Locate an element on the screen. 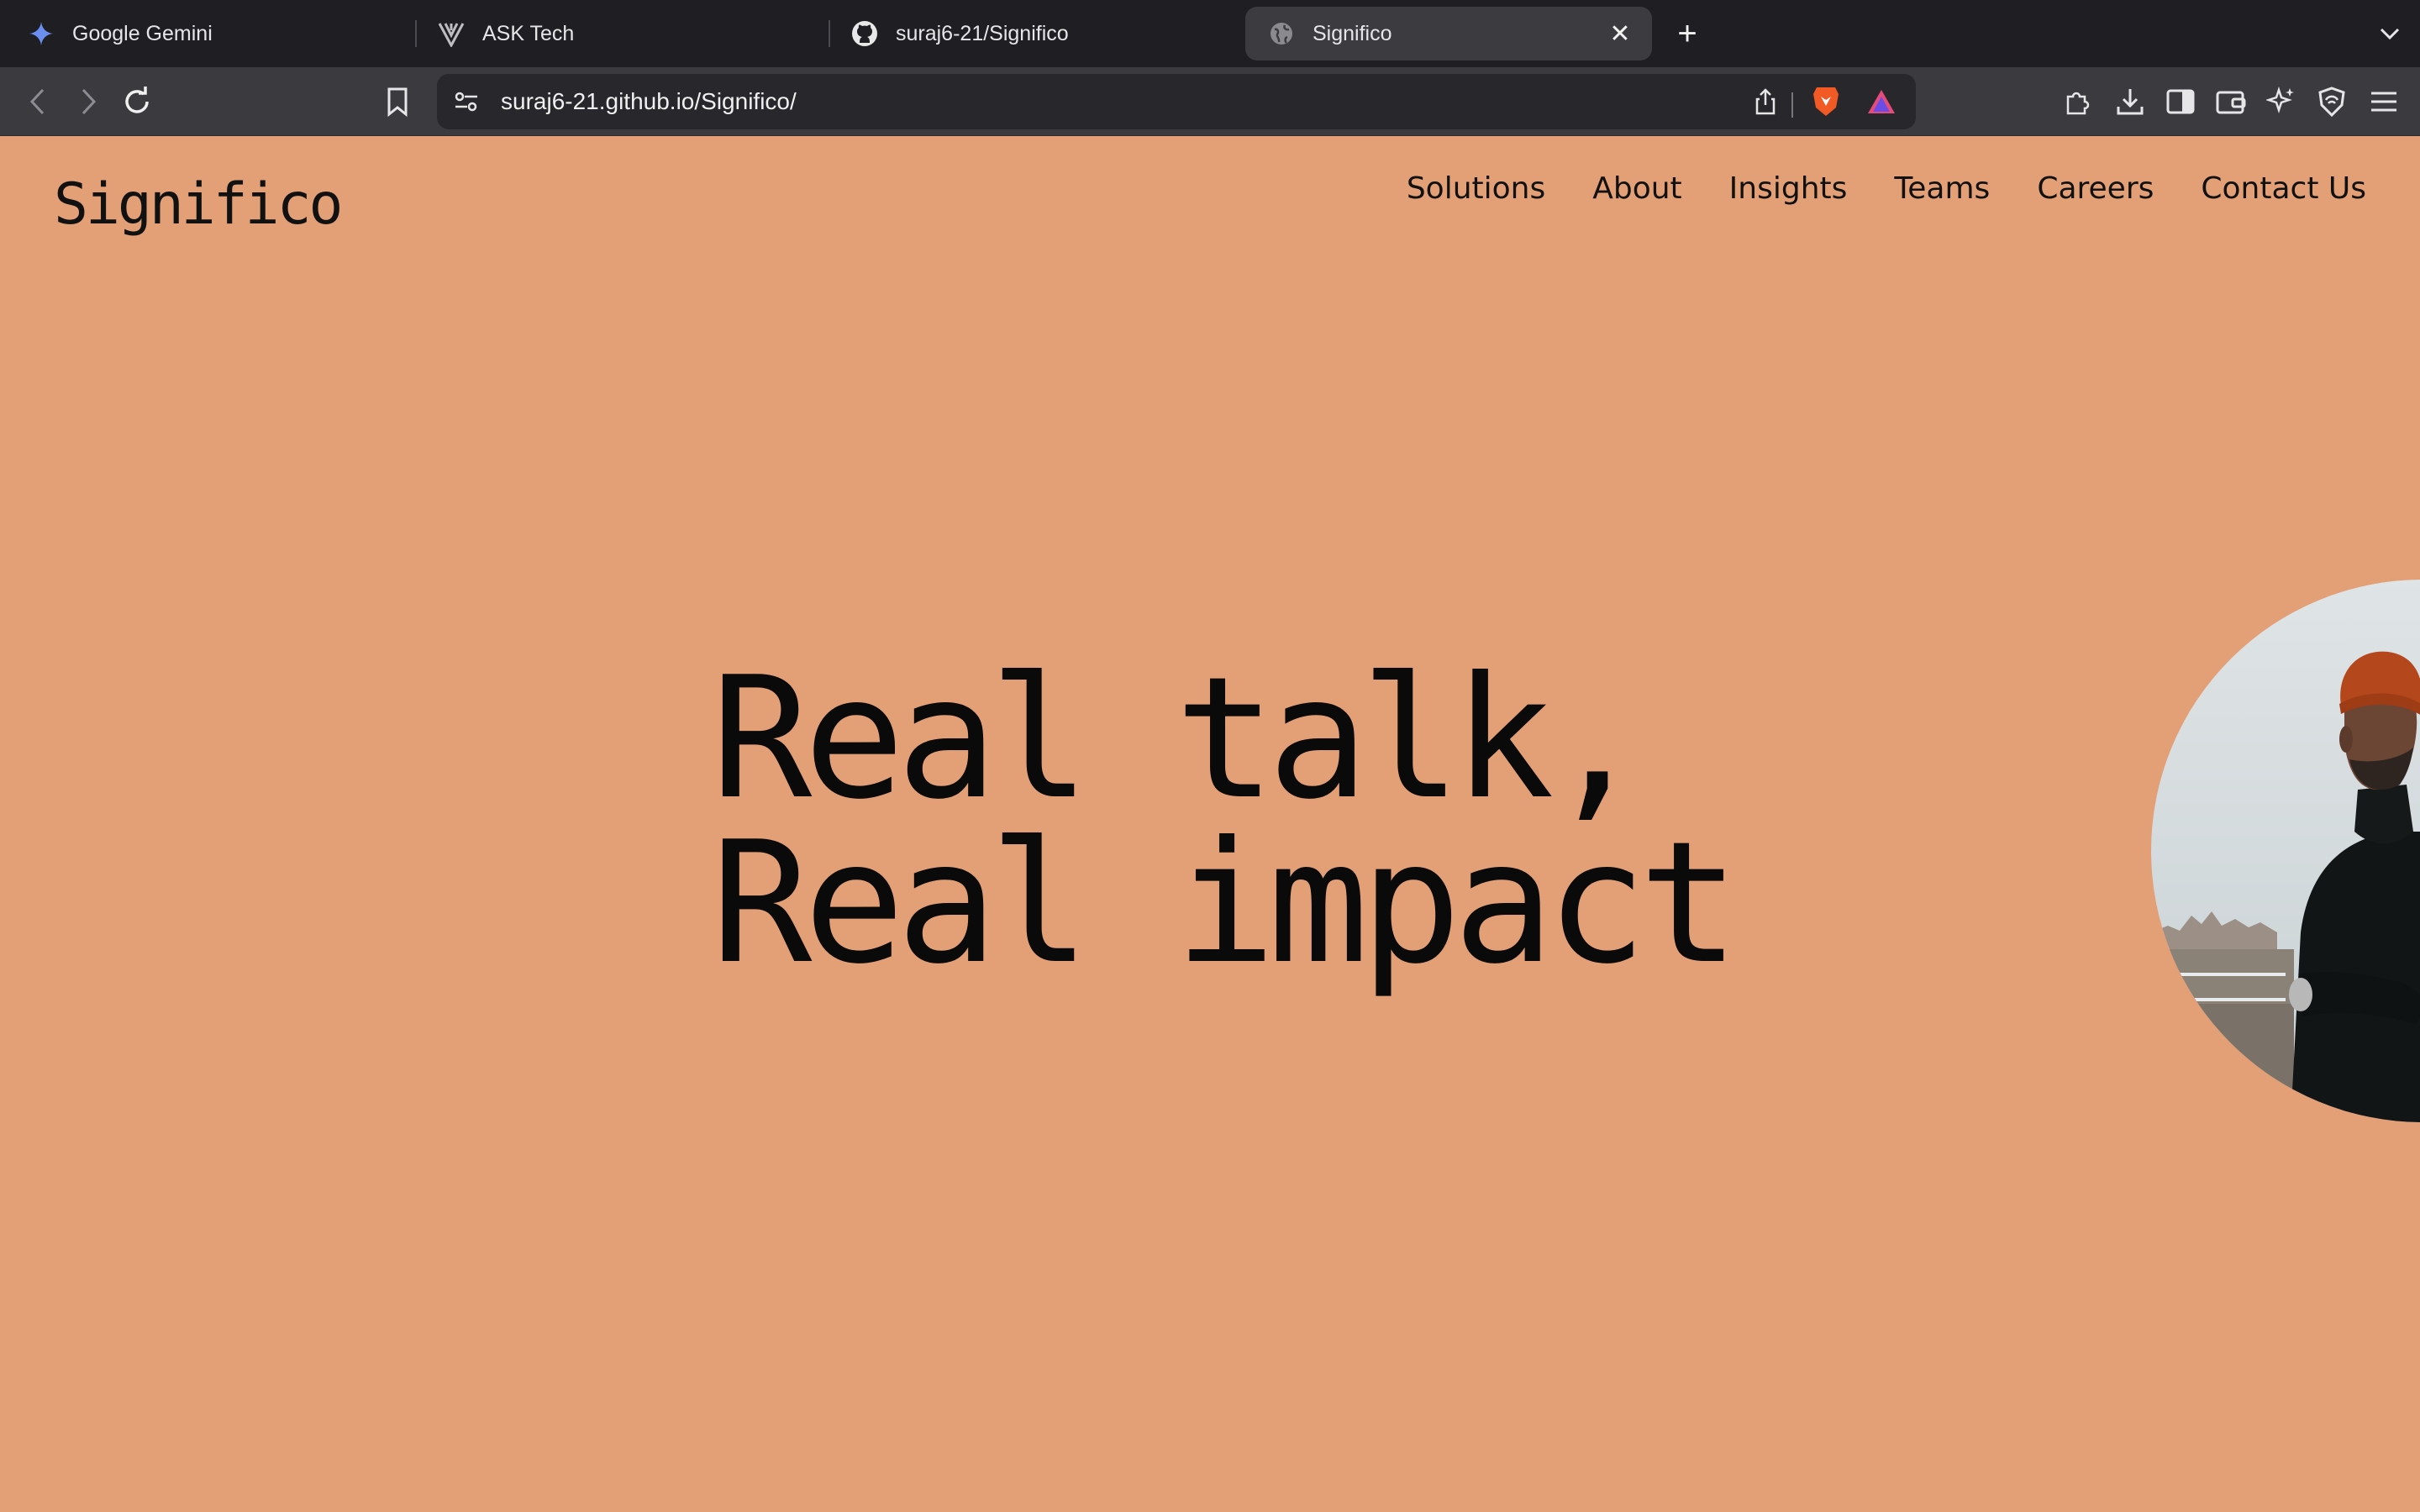  sidebar-icon is located at coordinates (2181, 102).